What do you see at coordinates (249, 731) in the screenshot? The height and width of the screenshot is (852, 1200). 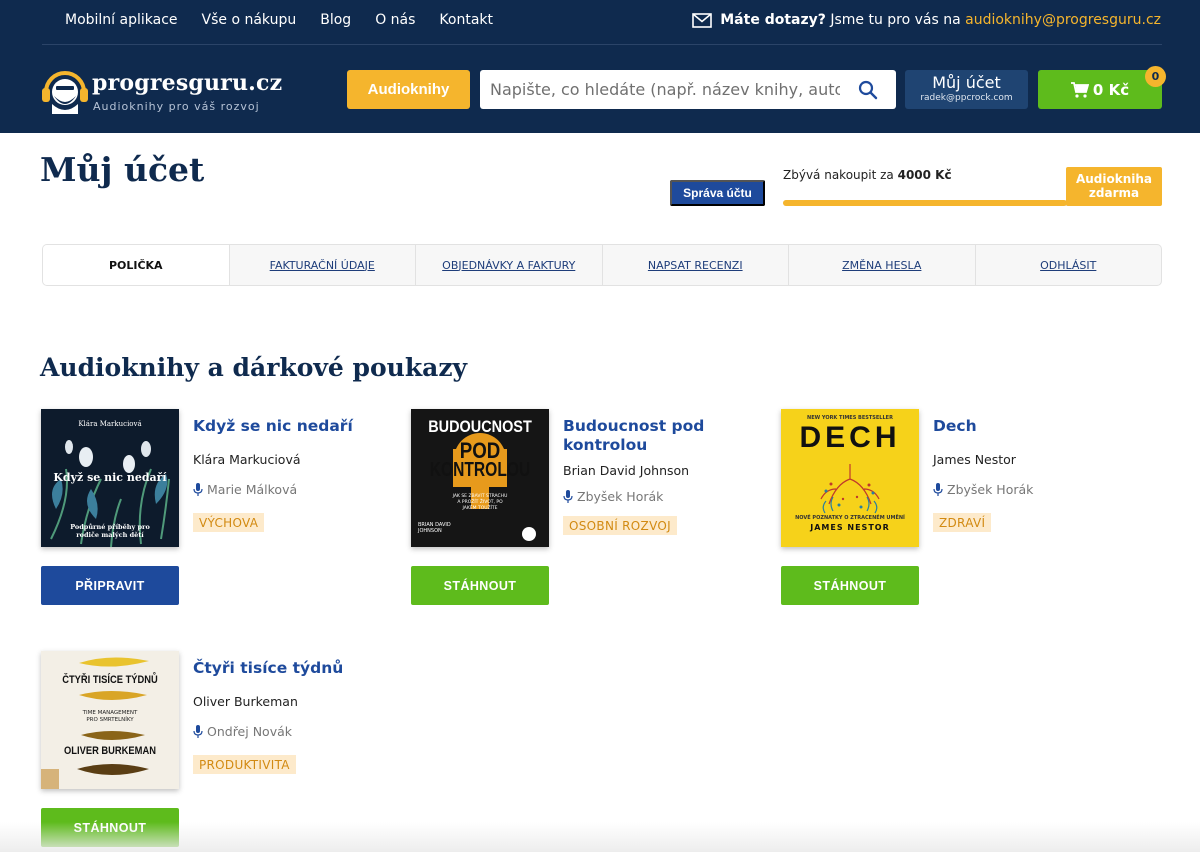 I see `book-narrator-name: Ondřej Novák` at bounding box center [249, 731].